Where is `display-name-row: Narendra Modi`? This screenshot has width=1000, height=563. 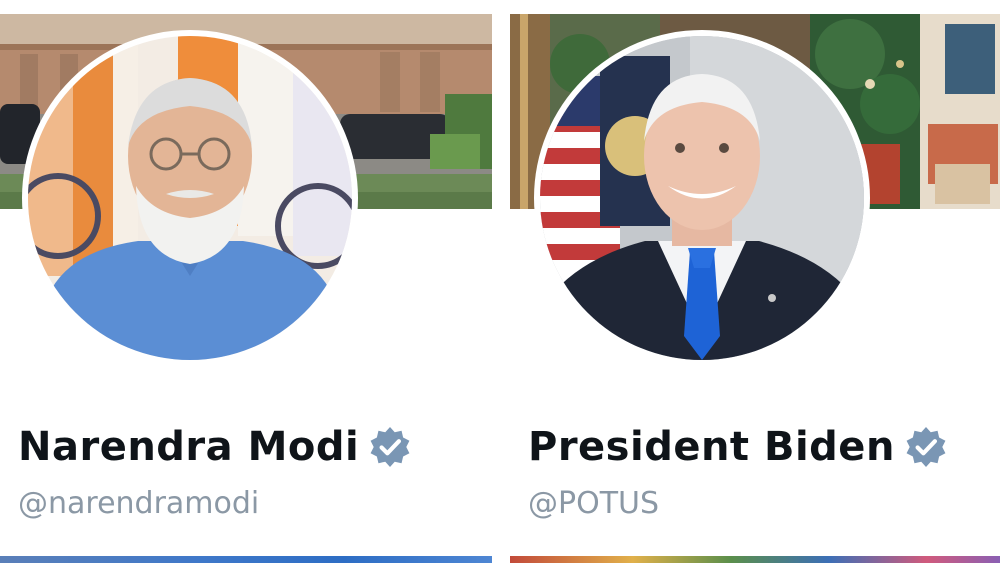
display-name-row: Narendra Modi is located at coordinates (214, 447).